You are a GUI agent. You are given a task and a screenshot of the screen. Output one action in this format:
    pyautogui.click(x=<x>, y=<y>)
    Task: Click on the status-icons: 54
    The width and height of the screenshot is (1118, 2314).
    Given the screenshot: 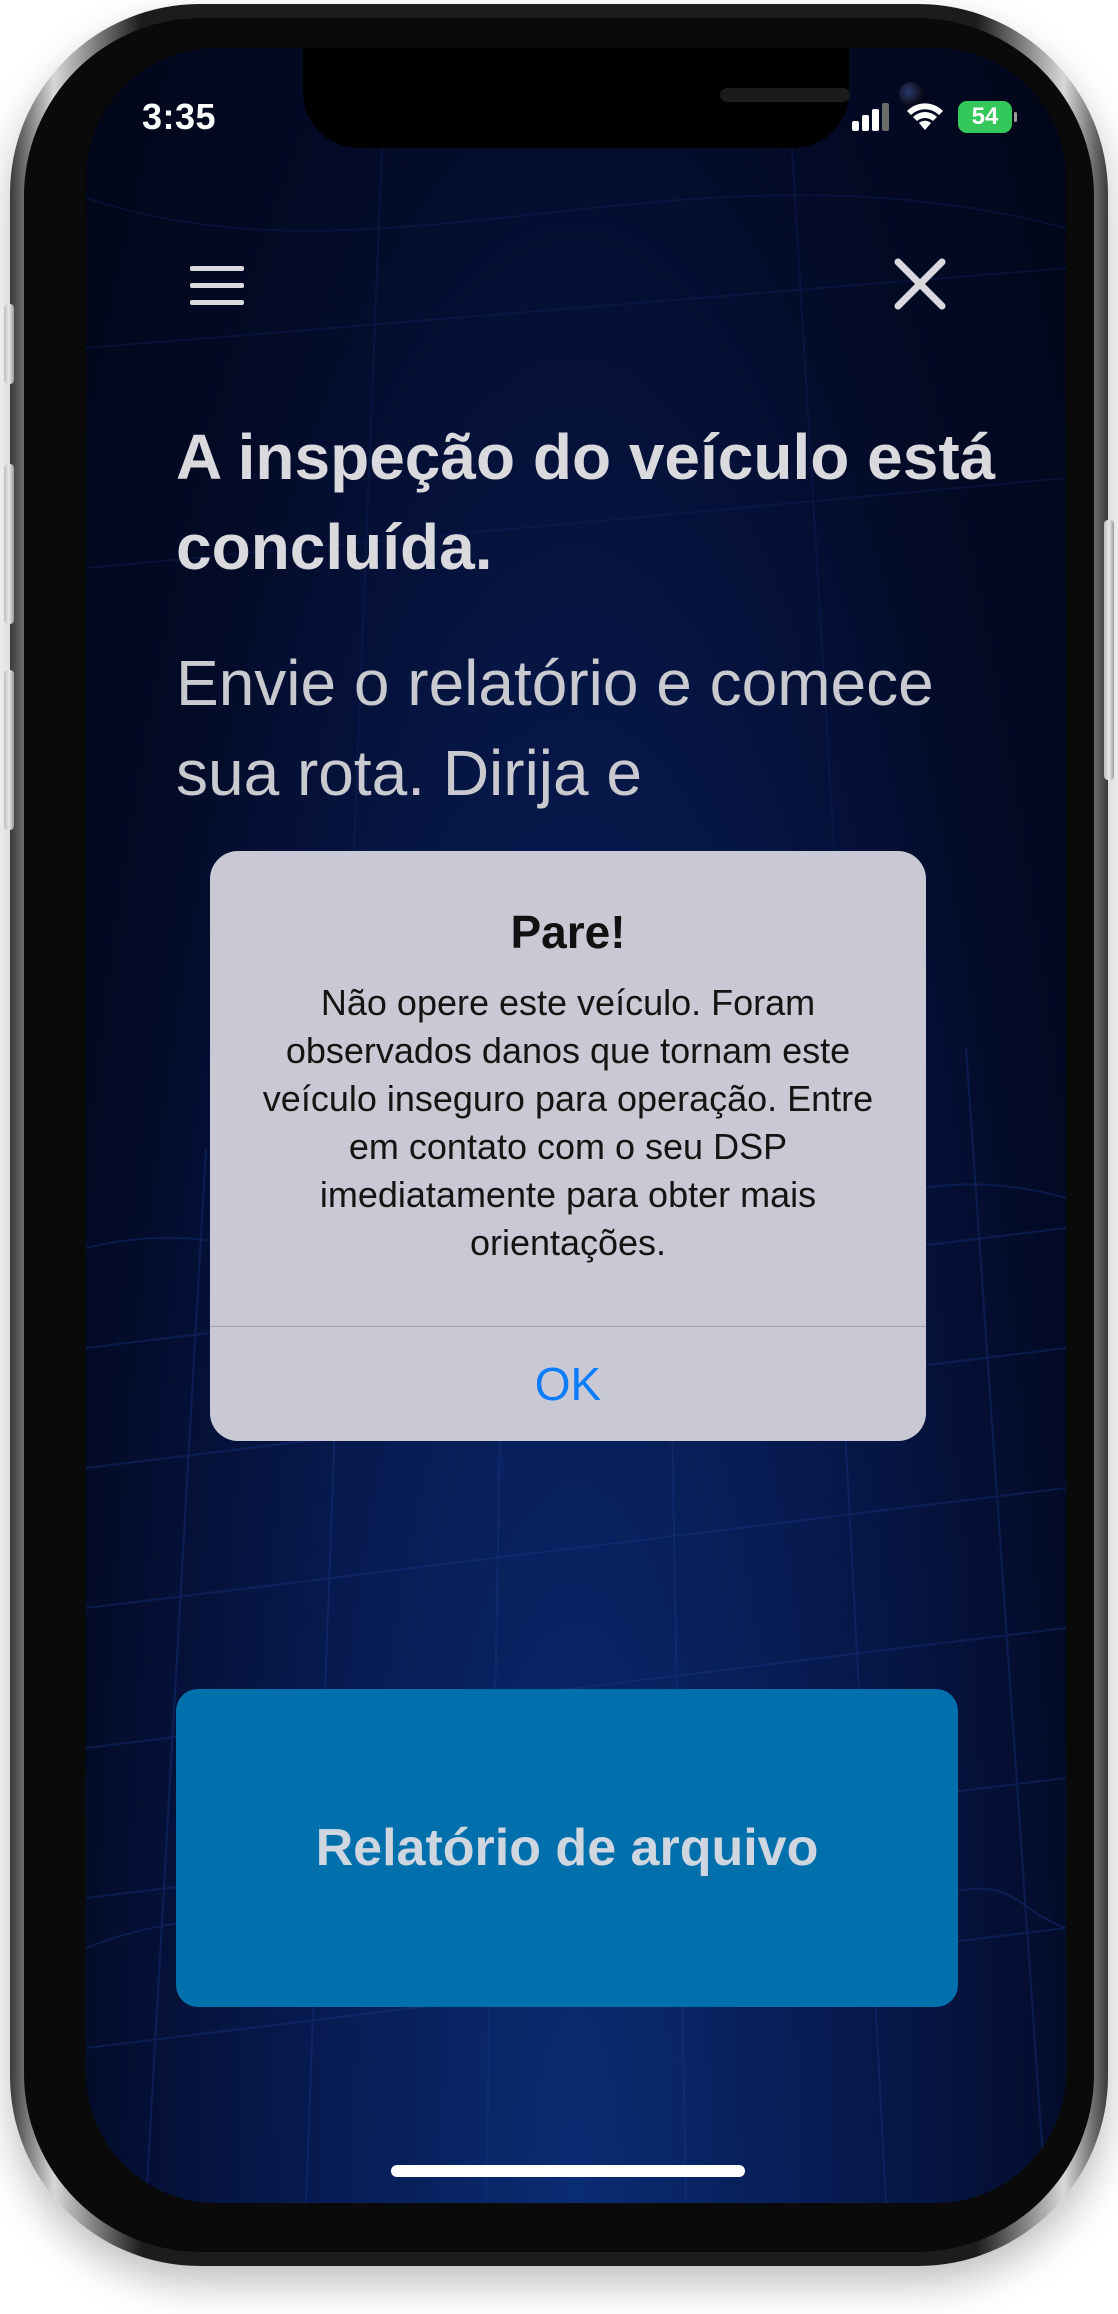 What is the action you would take?
    pyautogui.click(x=934, y=117)
    